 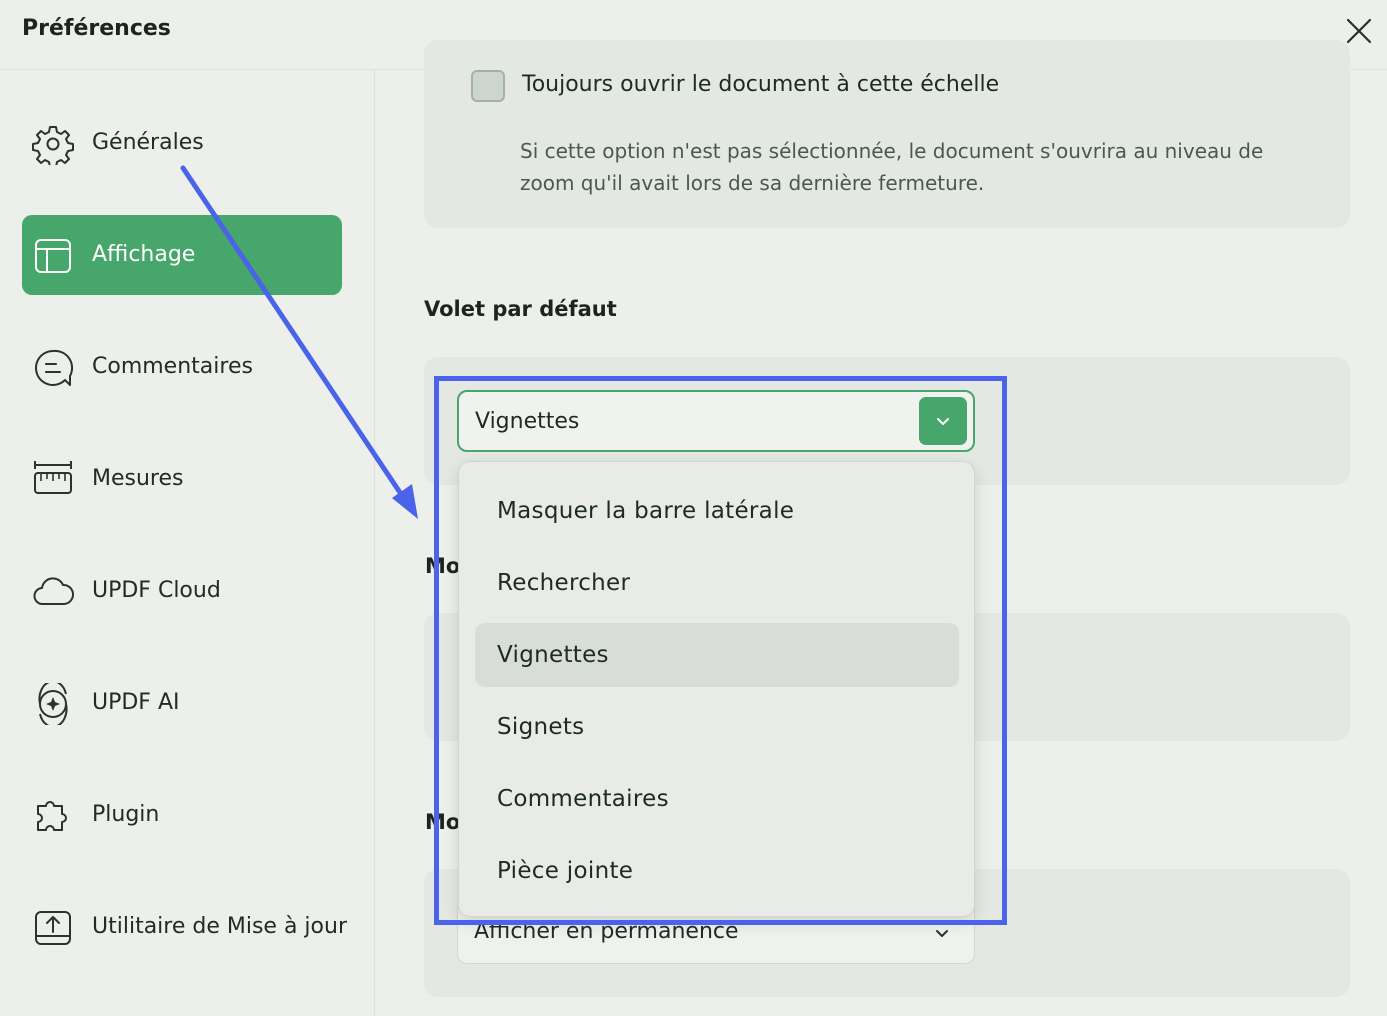 I want to click on cloud-icon, so click(x=53, y=591).